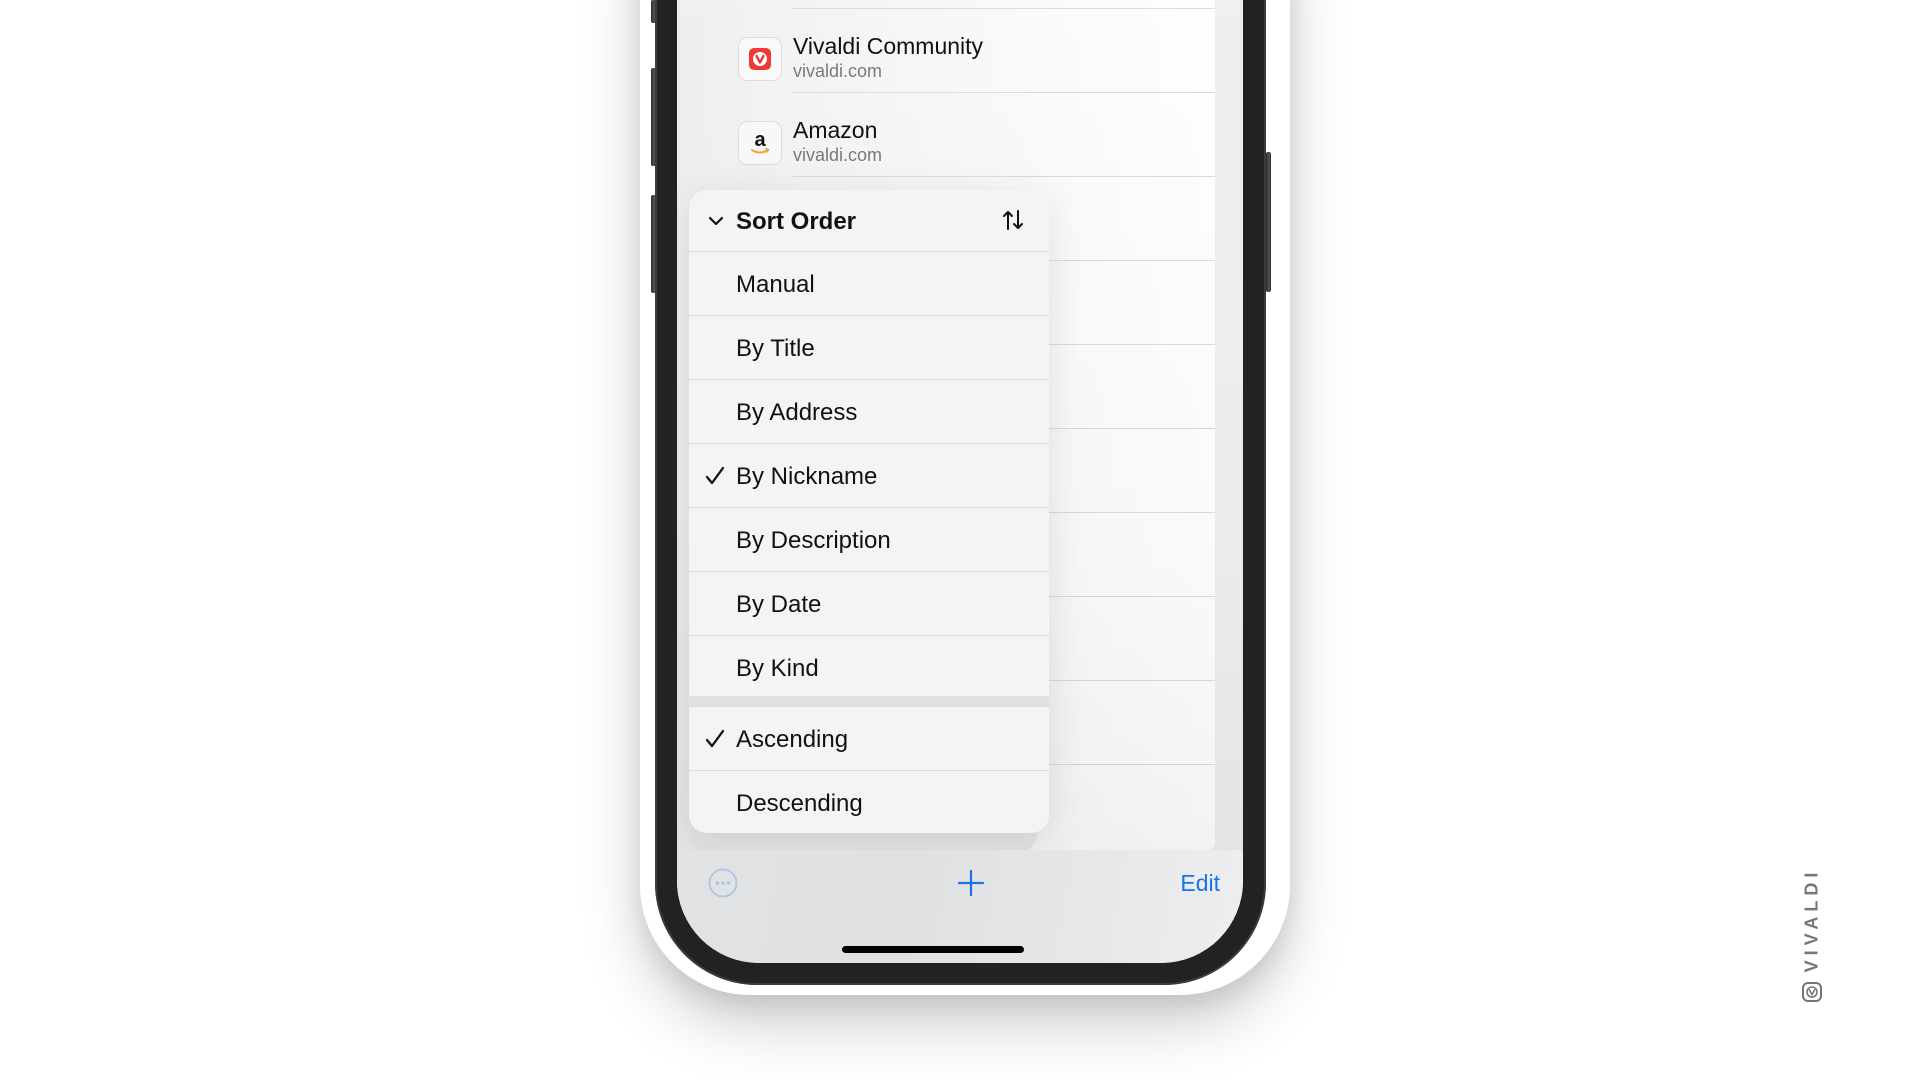  What do you see at coordinates (813, 540) in the screenshot?
I see `option-label: By Description` at bounding box center [813, 540].